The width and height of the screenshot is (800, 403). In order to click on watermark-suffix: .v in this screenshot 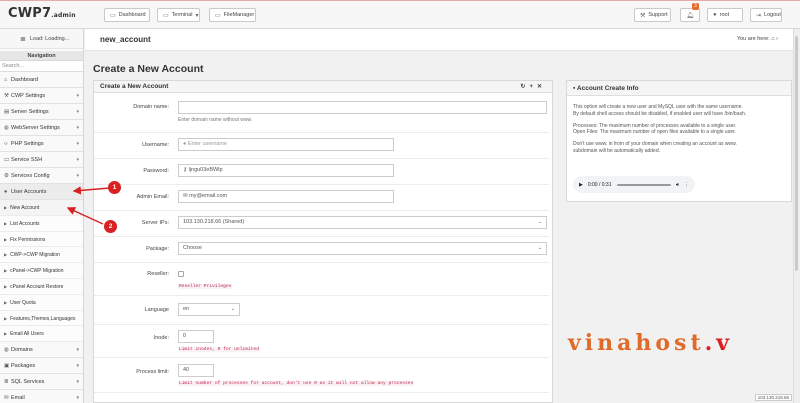, I will do `click(719, 343)`.